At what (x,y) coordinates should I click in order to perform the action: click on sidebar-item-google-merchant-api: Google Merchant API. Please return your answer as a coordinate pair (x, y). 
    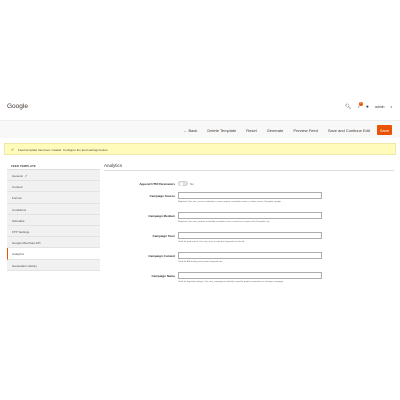
    Looking at the image, I should click on (53, 243).